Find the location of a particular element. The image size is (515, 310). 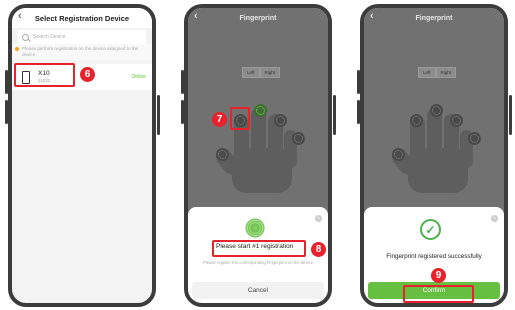

step-badge-8: 8 is located at coordinates (318, 249).